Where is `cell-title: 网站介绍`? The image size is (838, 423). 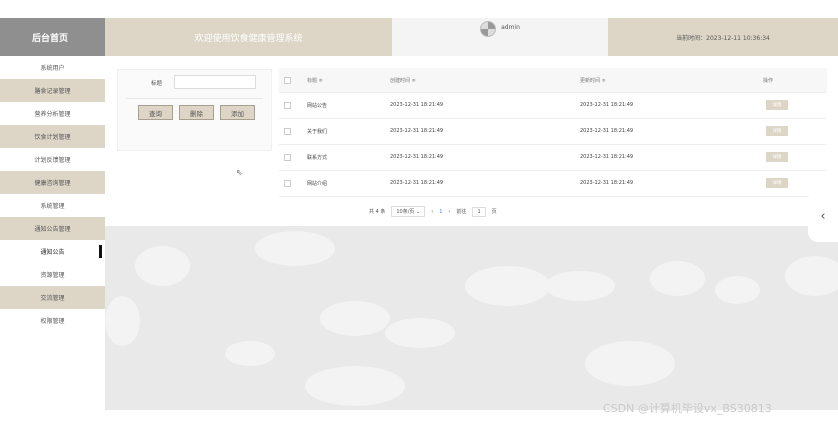
cell-title: 网站介绍 is located at coordinates (317, 184).